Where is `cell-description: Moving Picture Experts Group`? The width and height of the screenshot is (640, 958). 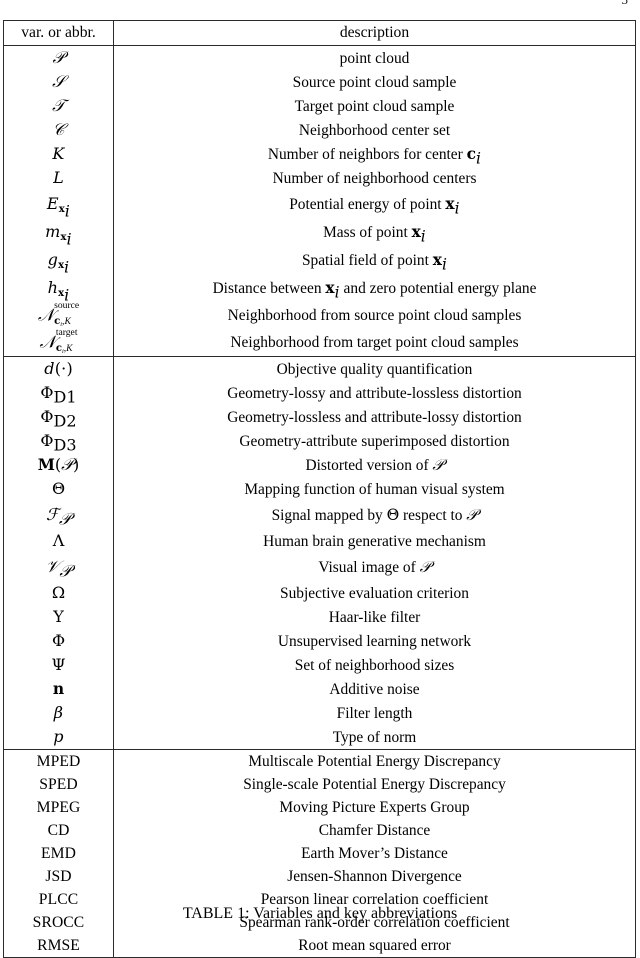 cell-description: Moving Picture Experts Group is located at coordinates (374, 807).